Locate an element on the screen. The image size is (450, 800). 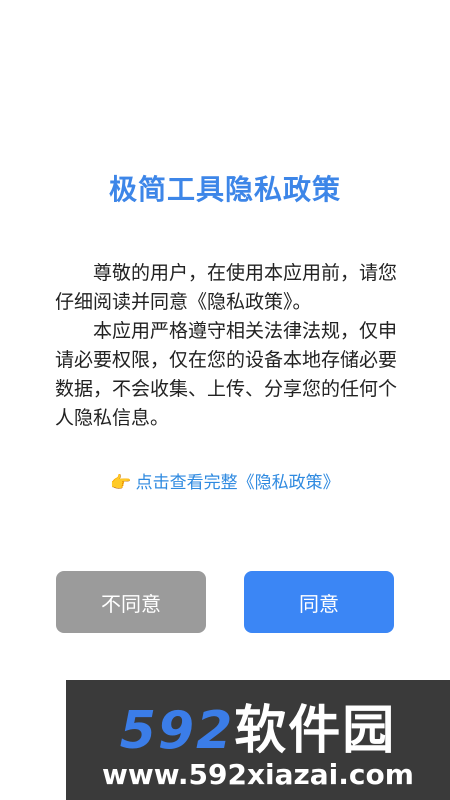
agree-button: 同意 is located at coordinates (319, 602).